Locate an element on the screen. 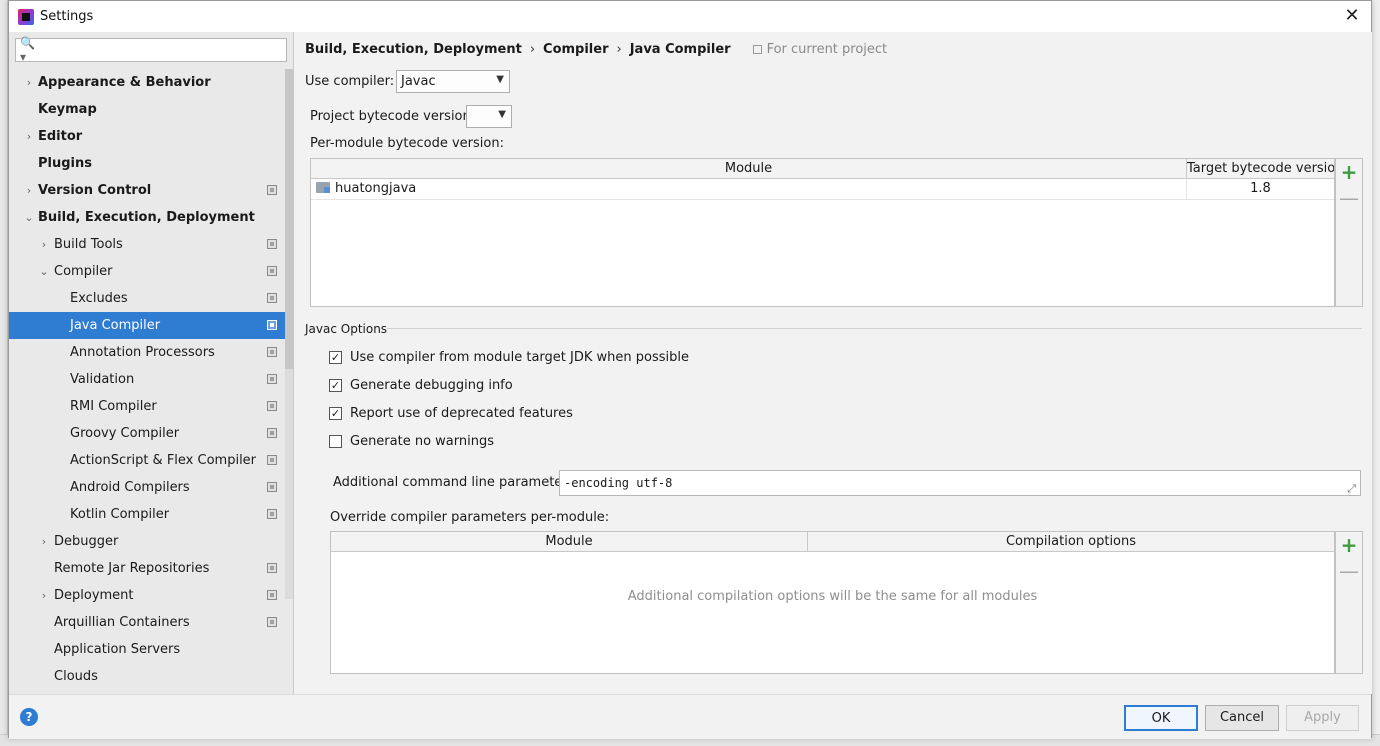 This screenshot has width=1380, height=746. sidebar-item-build-tools: › Build Tools is located at coordinates (147, 244).